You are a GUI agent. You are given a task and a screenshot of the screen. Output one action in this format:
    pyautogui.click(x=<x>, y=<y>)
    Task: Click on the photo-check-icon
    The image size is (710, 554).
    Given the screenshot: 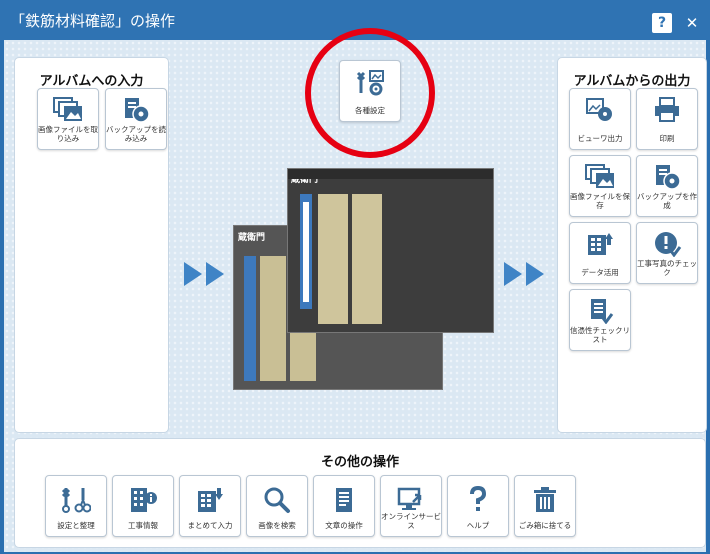 What is the action you would take?
    pyautogui.click(x=668, y=244)
    